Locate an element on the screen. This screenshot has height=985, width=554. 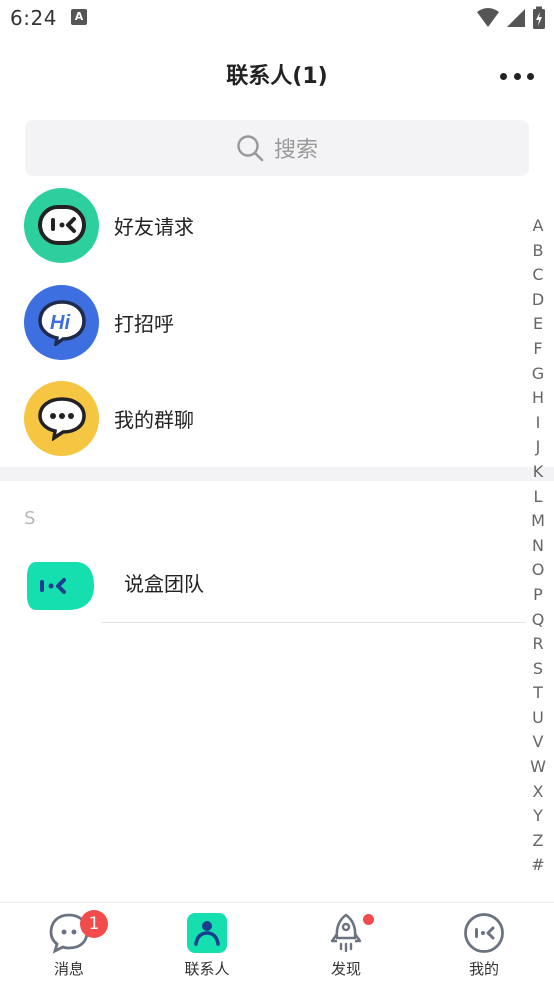
alphabet-index: A B C D E F G H I J K L M N O P Q R S T U V W X Y Z # is located at coordinates (538, 546).